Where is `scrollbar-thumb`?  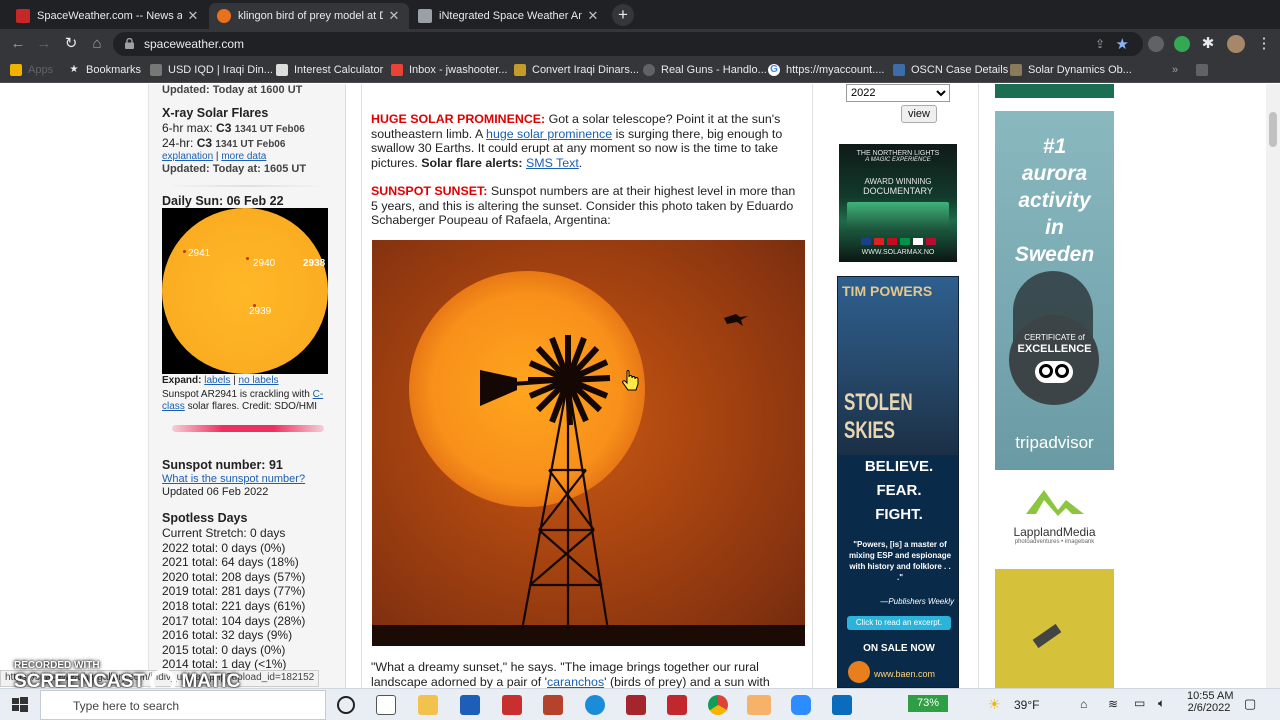
scrollbar-thumb is located at coordinates (1273, 129).